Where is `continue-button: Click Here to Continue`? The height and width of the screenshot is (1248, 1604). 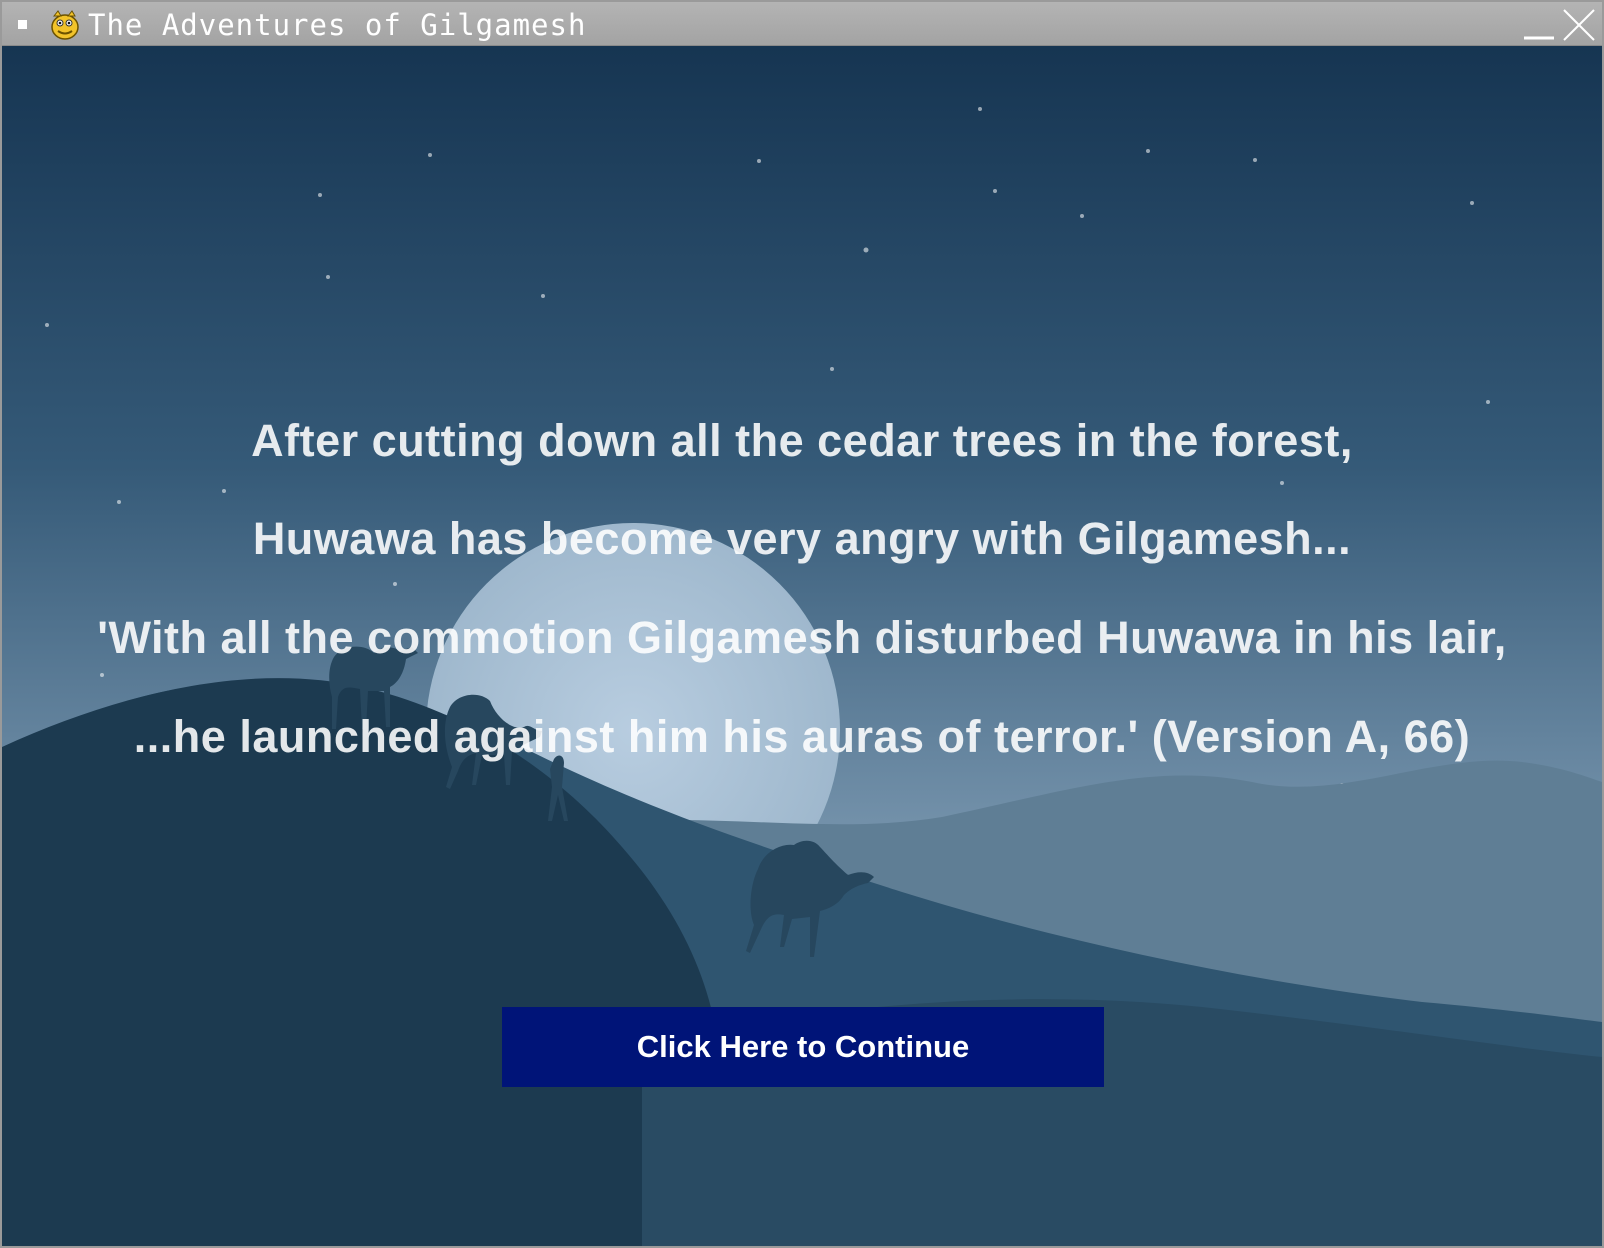
continue-button: Click Here to Continue is located at coordinates (803, 1047).